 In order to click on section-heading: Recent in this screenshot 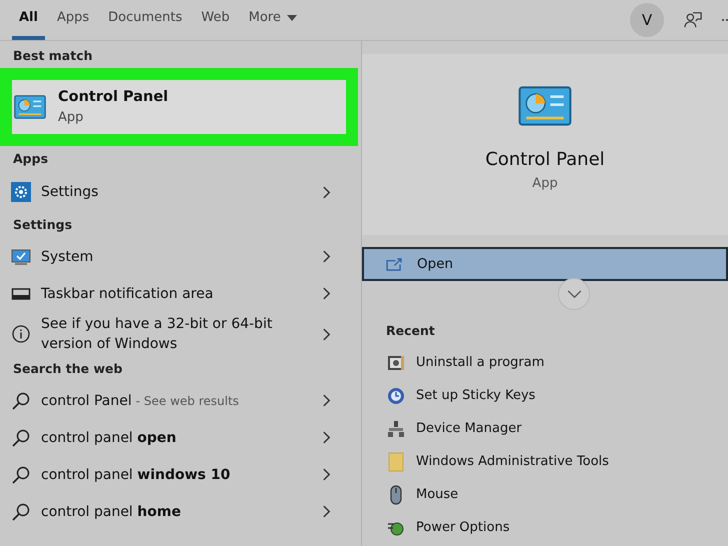, I will do `click(410, 331)`.